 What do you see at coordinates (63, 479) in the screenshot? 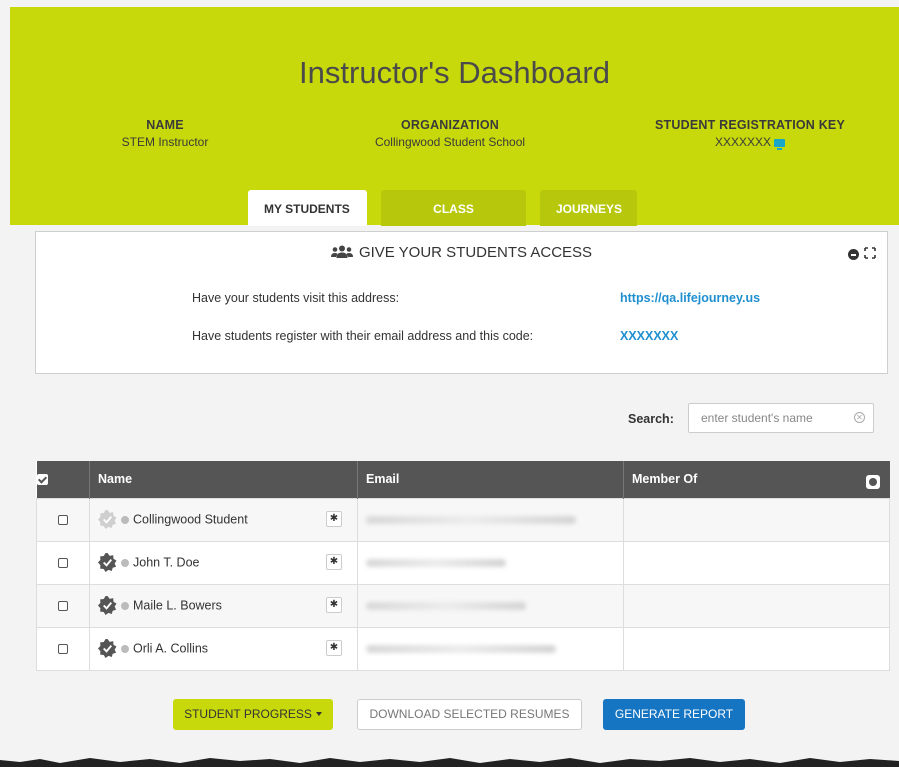
I see `select-all-header` at bounding box center [63, 479].